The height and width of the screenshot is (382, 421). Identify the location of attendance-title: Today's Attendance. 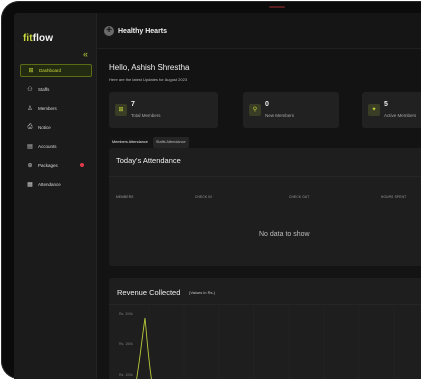
(148, 160).